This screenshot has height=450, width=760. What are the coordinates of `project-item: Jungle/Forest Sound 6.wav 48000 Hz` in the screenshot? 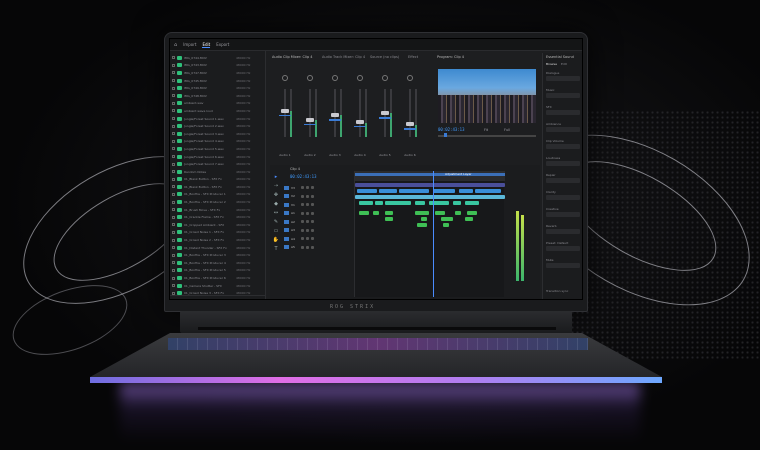 It's located at (217, 157).